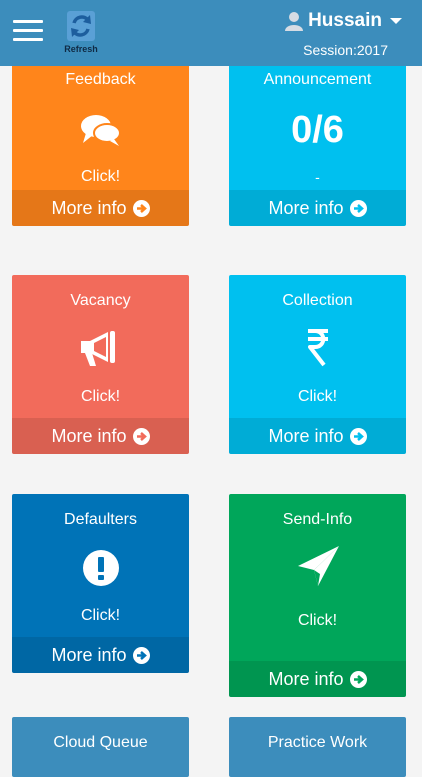  I want to click on feedback-tile: Feedback Click! More info, so click(100, 136).